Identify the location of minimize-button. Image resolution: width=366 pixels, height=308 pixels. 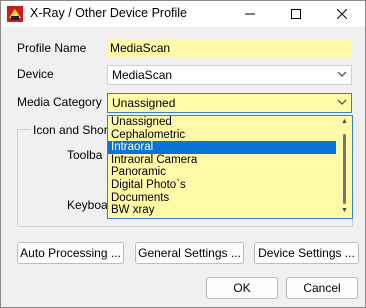
(250, 14).